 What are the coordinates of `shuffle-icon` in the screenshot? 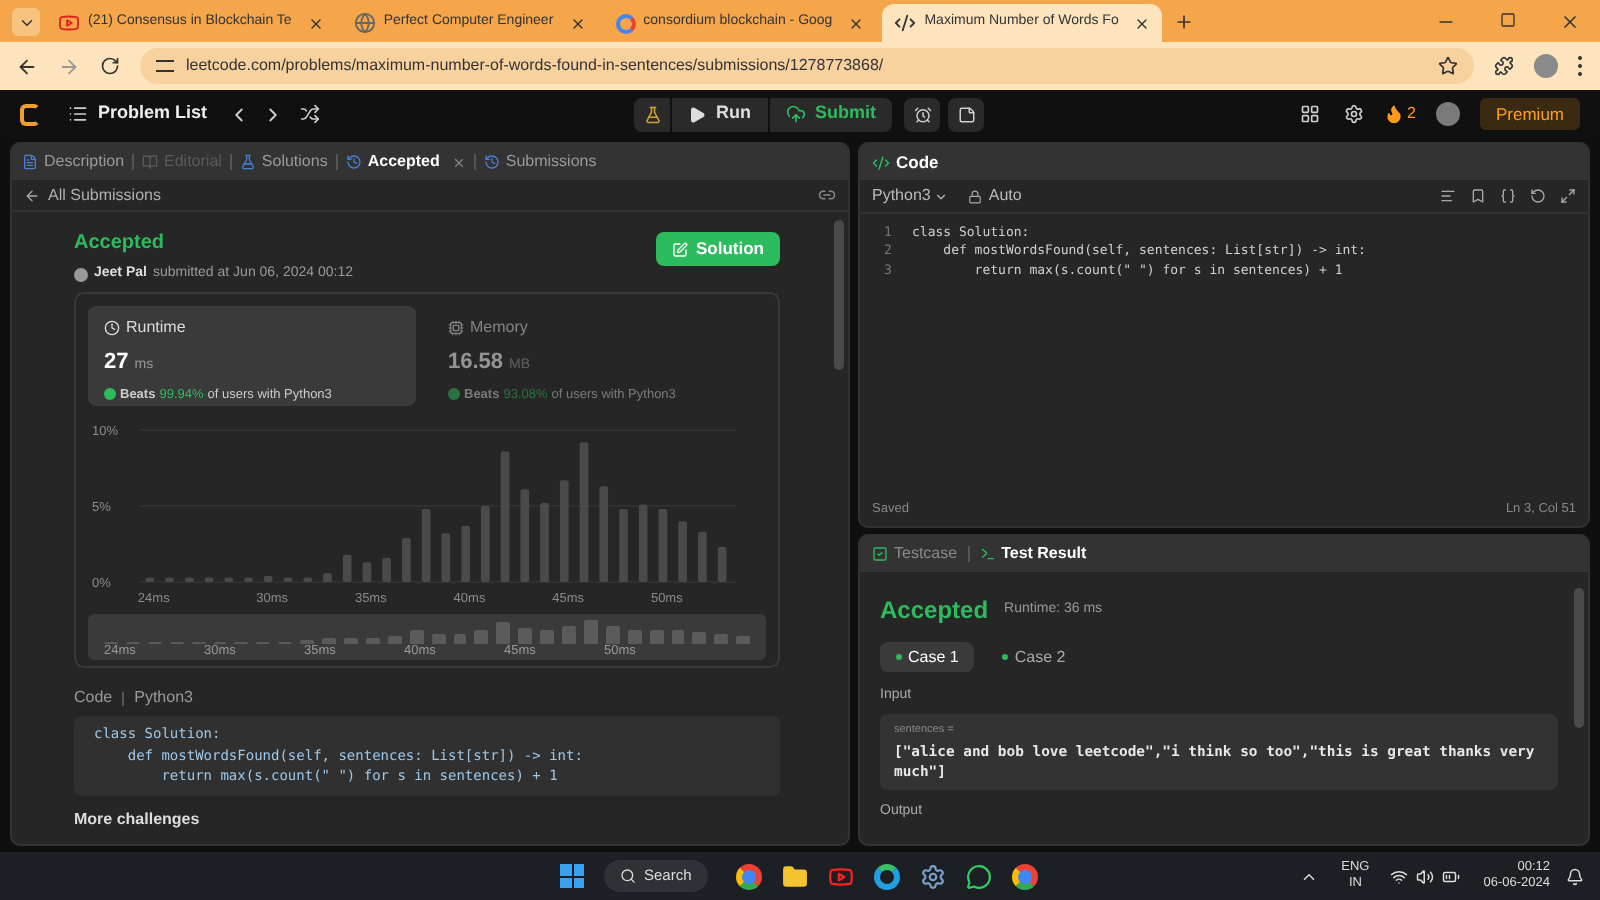 It's located at (309, 114).